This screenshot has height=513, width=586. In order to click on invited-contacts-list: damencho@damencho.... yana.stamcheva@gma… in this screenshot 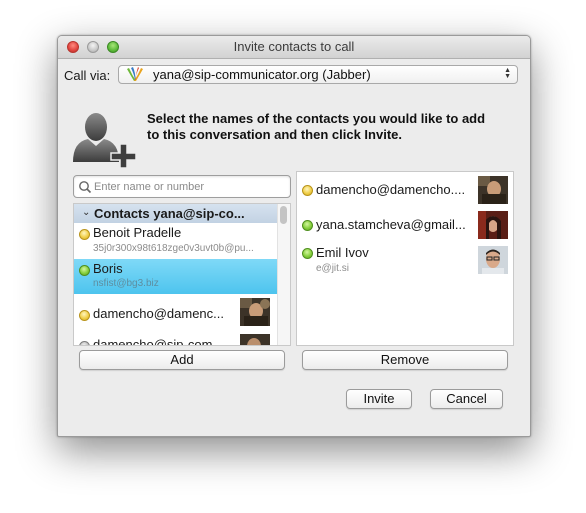, I will do `click(405, 258)`.